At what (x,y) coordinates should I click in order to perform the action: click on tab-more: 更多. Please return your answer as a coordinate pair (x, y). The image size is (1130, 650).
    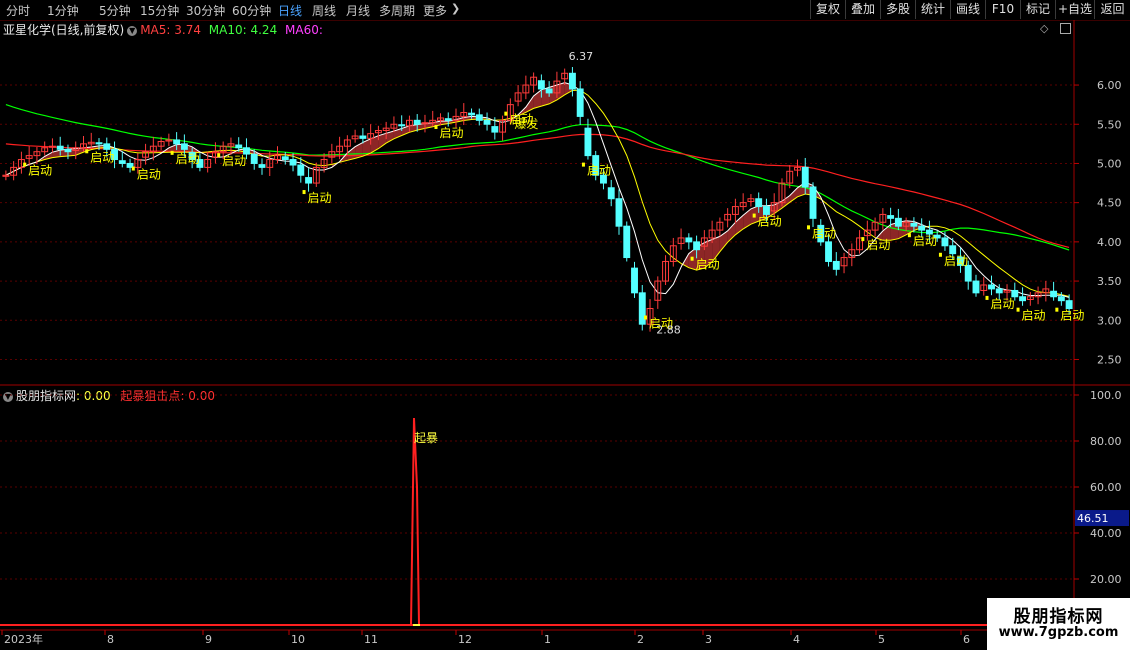
    Looking at the image, I should click on (435, 10).